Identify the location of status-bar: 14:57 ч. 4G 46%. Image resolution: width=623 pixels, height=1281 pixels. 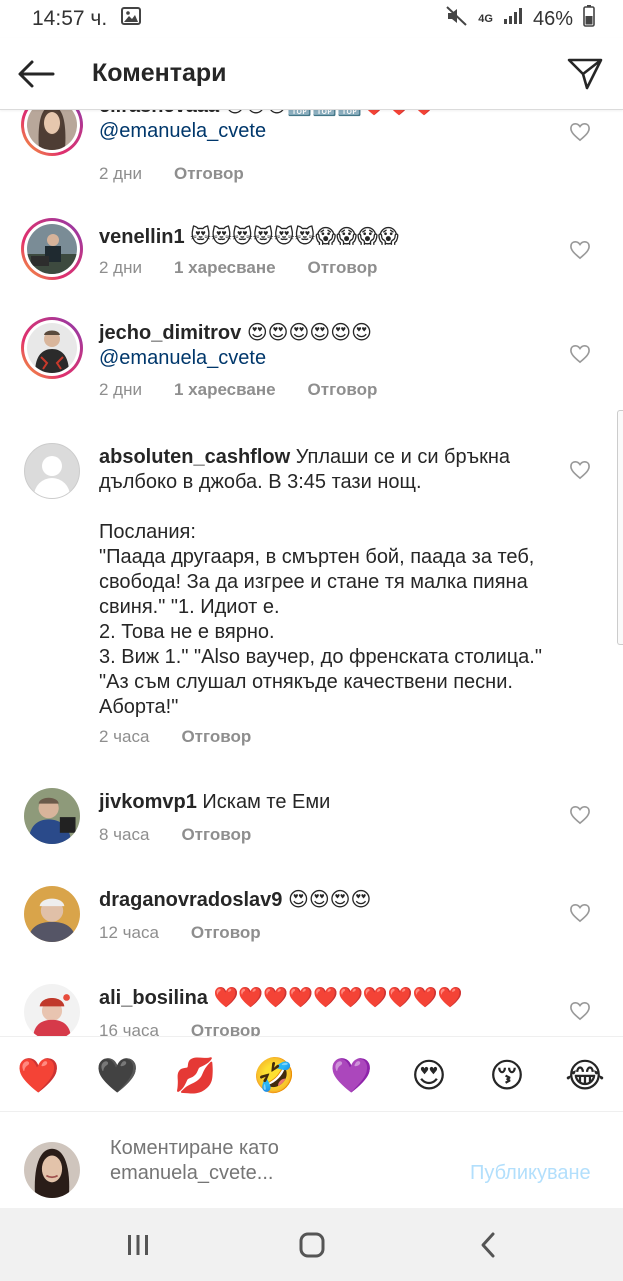
(311, 19).